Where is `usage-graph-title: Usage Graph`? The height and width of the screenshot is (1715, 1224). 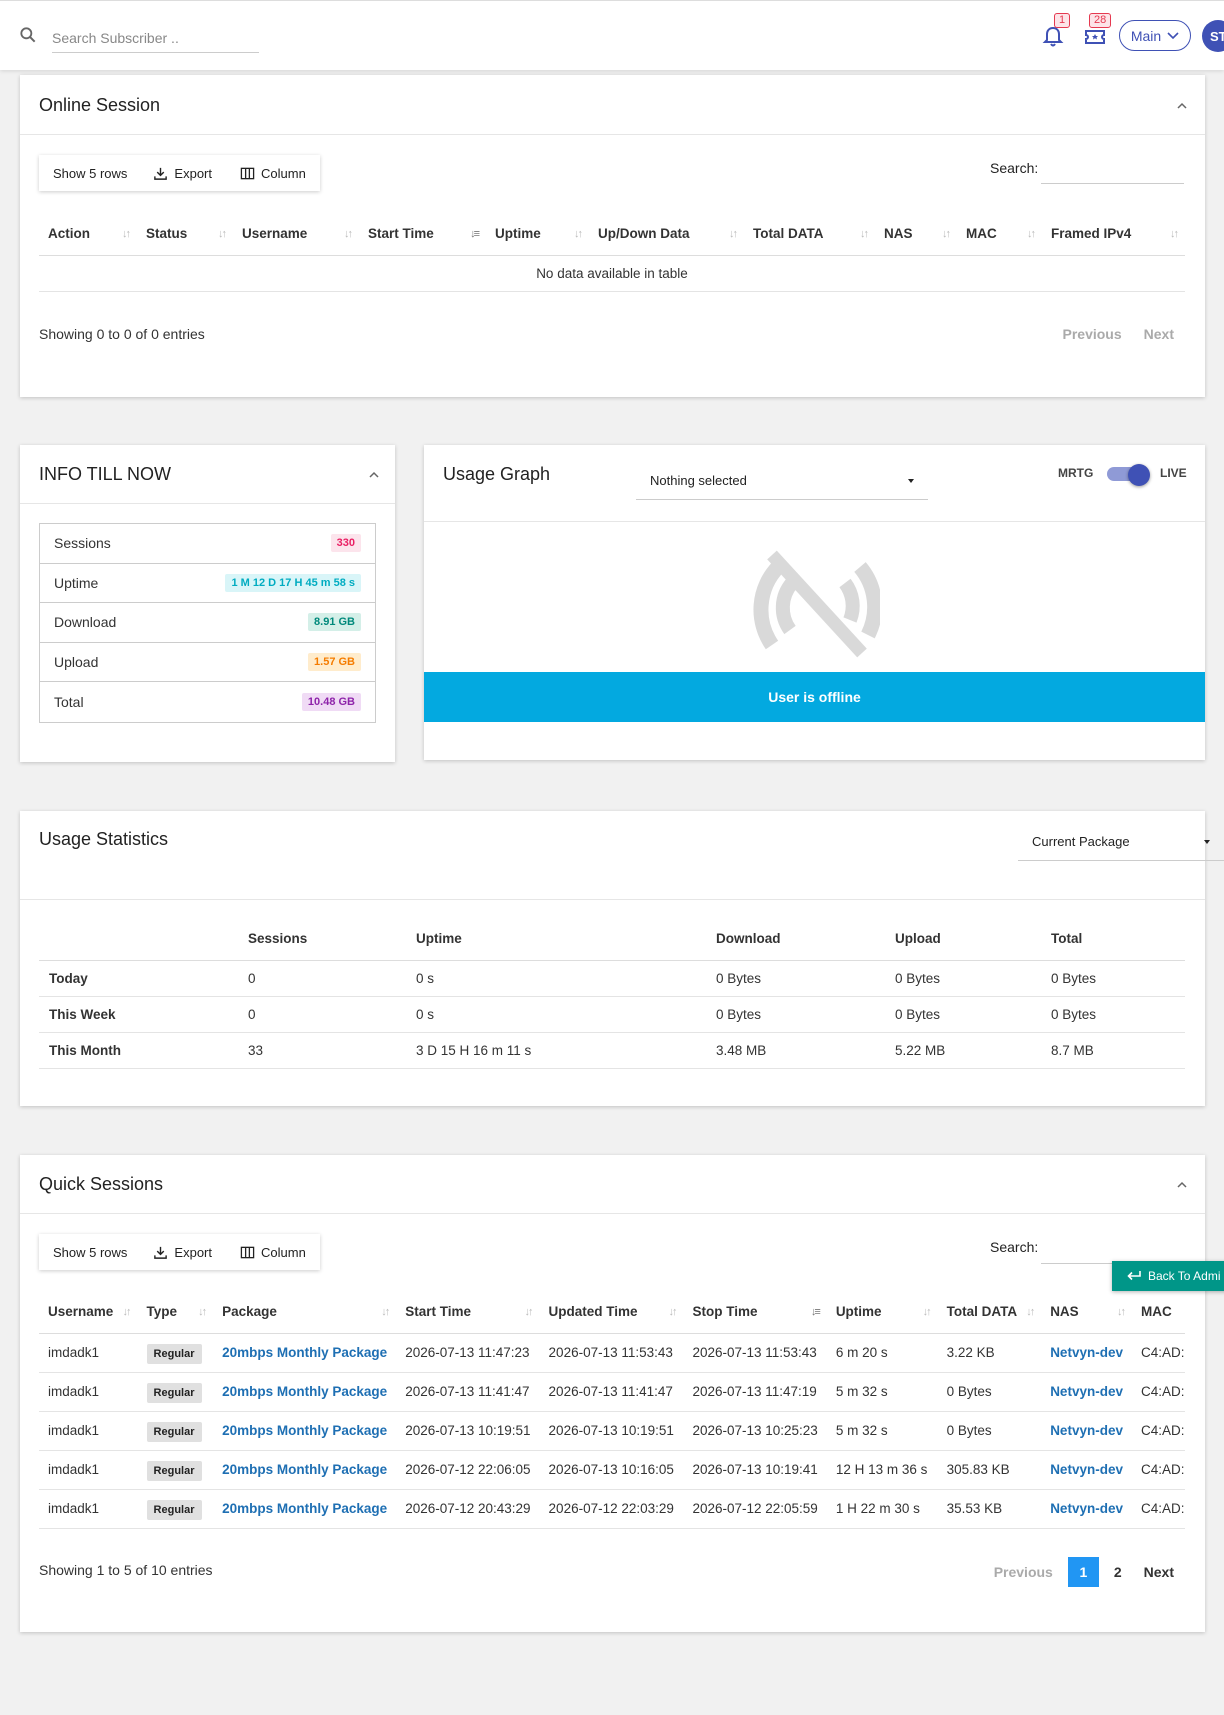 usage-graph-title: Usage Graph is located at coordinates (497, 474).